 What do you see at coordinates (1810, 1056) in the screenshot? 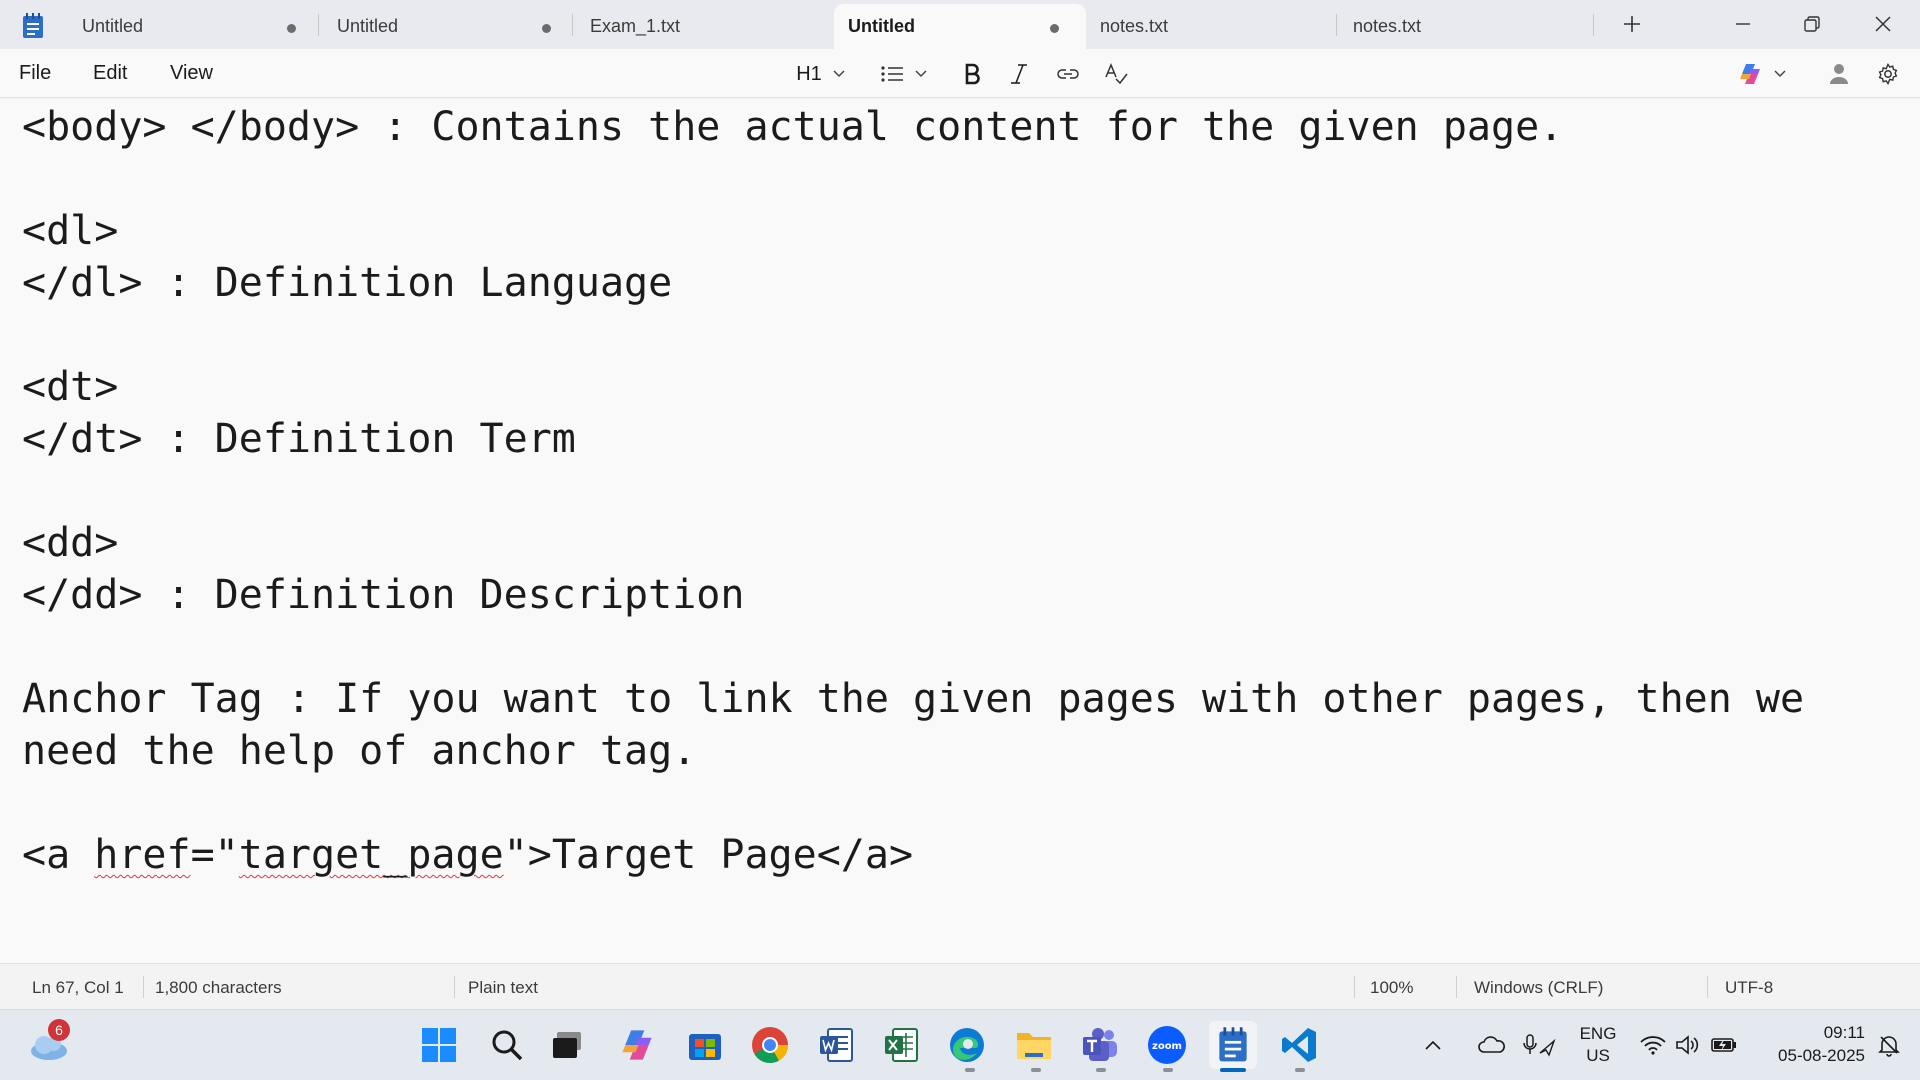
I see `clock-date: 05-08-2025` at bounding box center [1810, 1056].